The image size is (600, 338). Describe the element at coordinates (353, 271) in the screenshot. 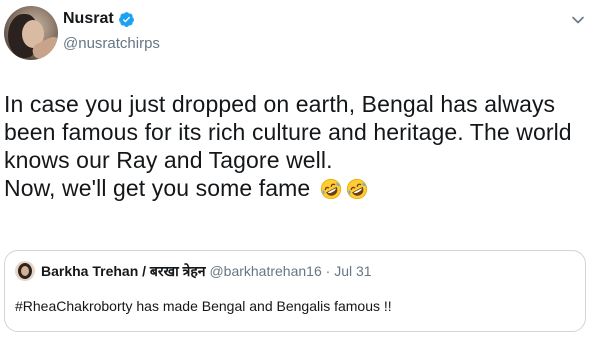

I see `quoted-date: Jul 31` at that location.